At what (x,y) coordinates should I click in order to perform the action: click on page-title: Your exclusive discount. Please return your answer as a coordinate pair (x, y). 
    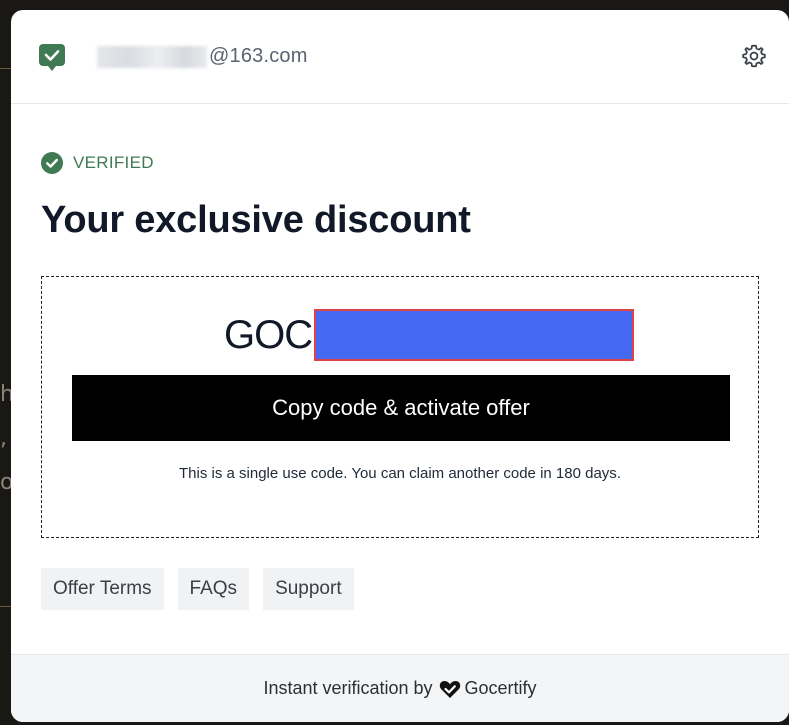
    Looking at the image, I should click on (256, 220).